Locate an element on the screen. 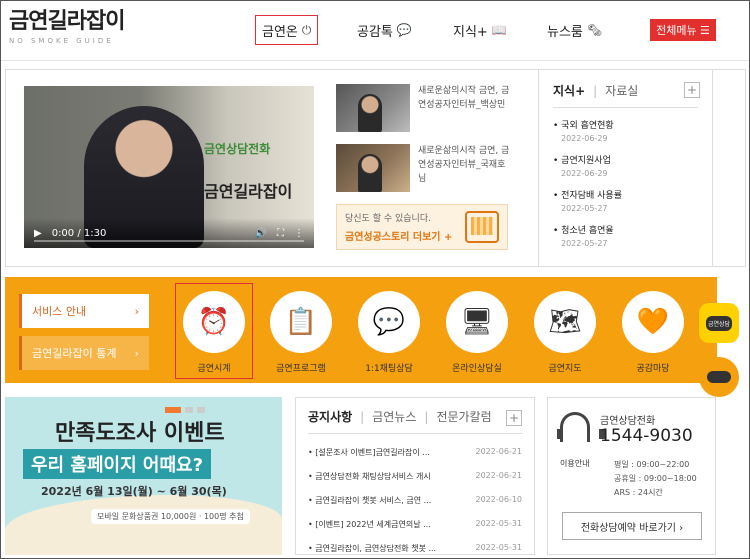 The image size is (750, 559). nav-label: 뉴스룸 is located at coordinates (565, 32).